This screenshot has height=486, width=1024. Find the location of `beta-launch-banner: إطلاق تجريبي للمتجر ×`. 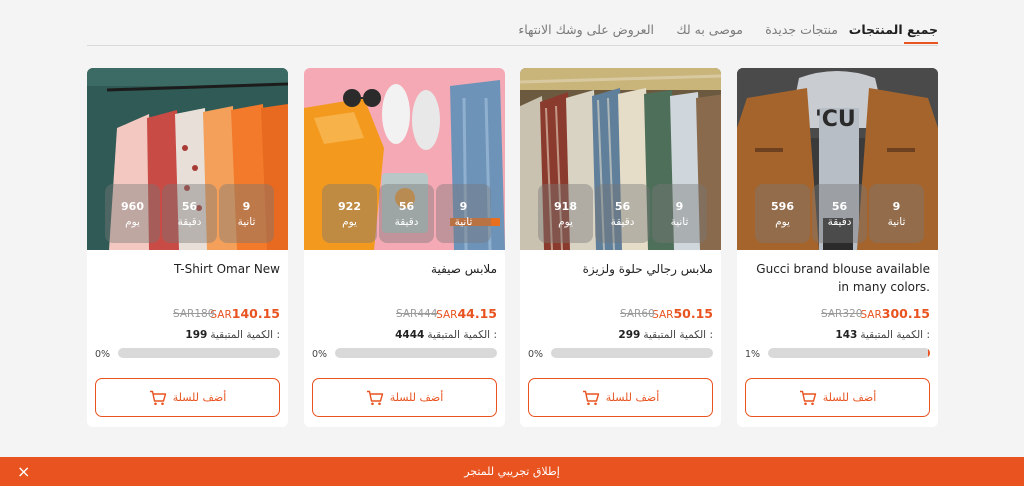

beta-launch-banner: إطلاق تجريبي للمتجر × is located at coordinates (512, 471).